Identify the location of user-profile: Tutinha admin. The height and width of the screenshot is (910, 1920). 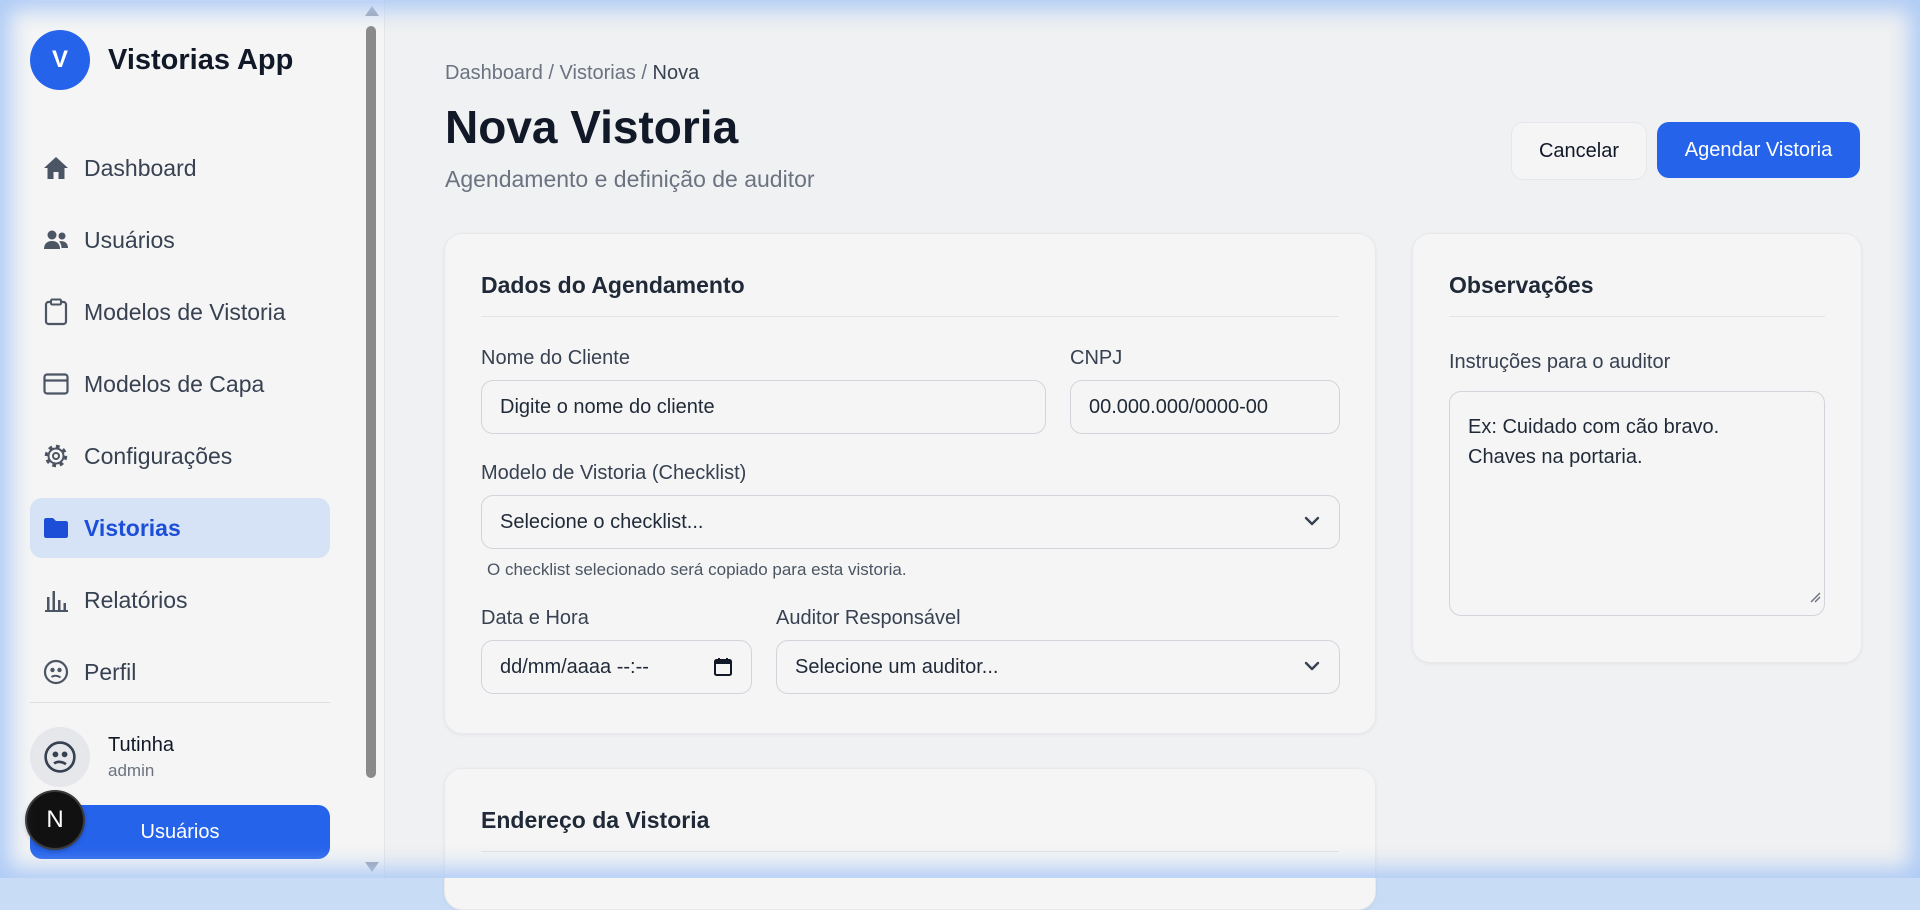
(102, 757).